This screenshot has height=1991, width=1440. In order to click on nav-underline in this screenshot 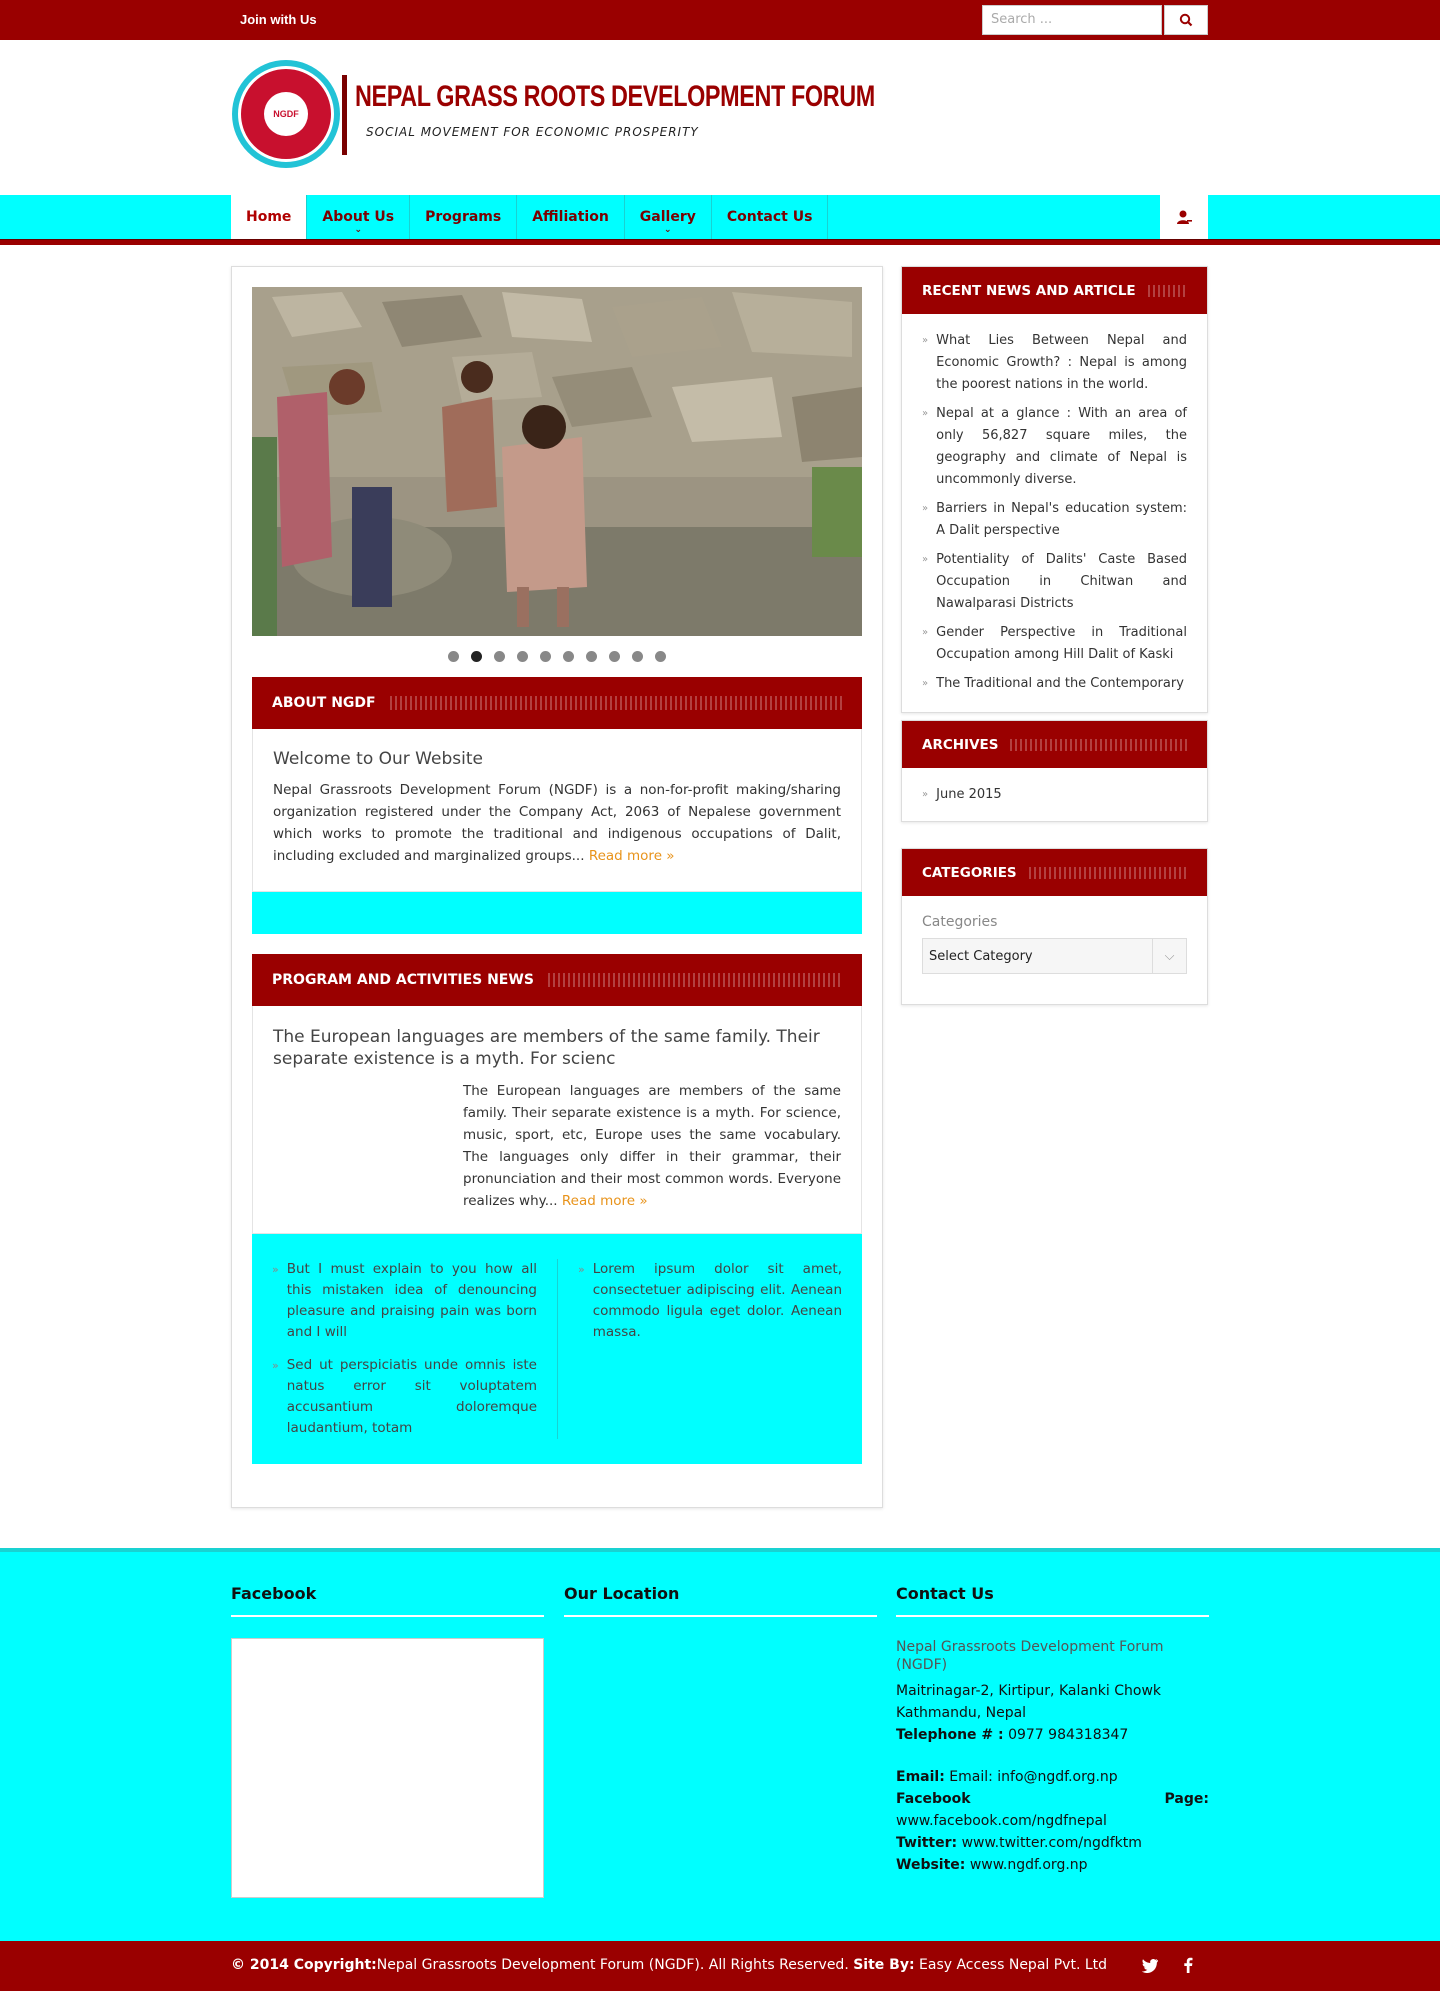, I will do `click(720, 242)`.